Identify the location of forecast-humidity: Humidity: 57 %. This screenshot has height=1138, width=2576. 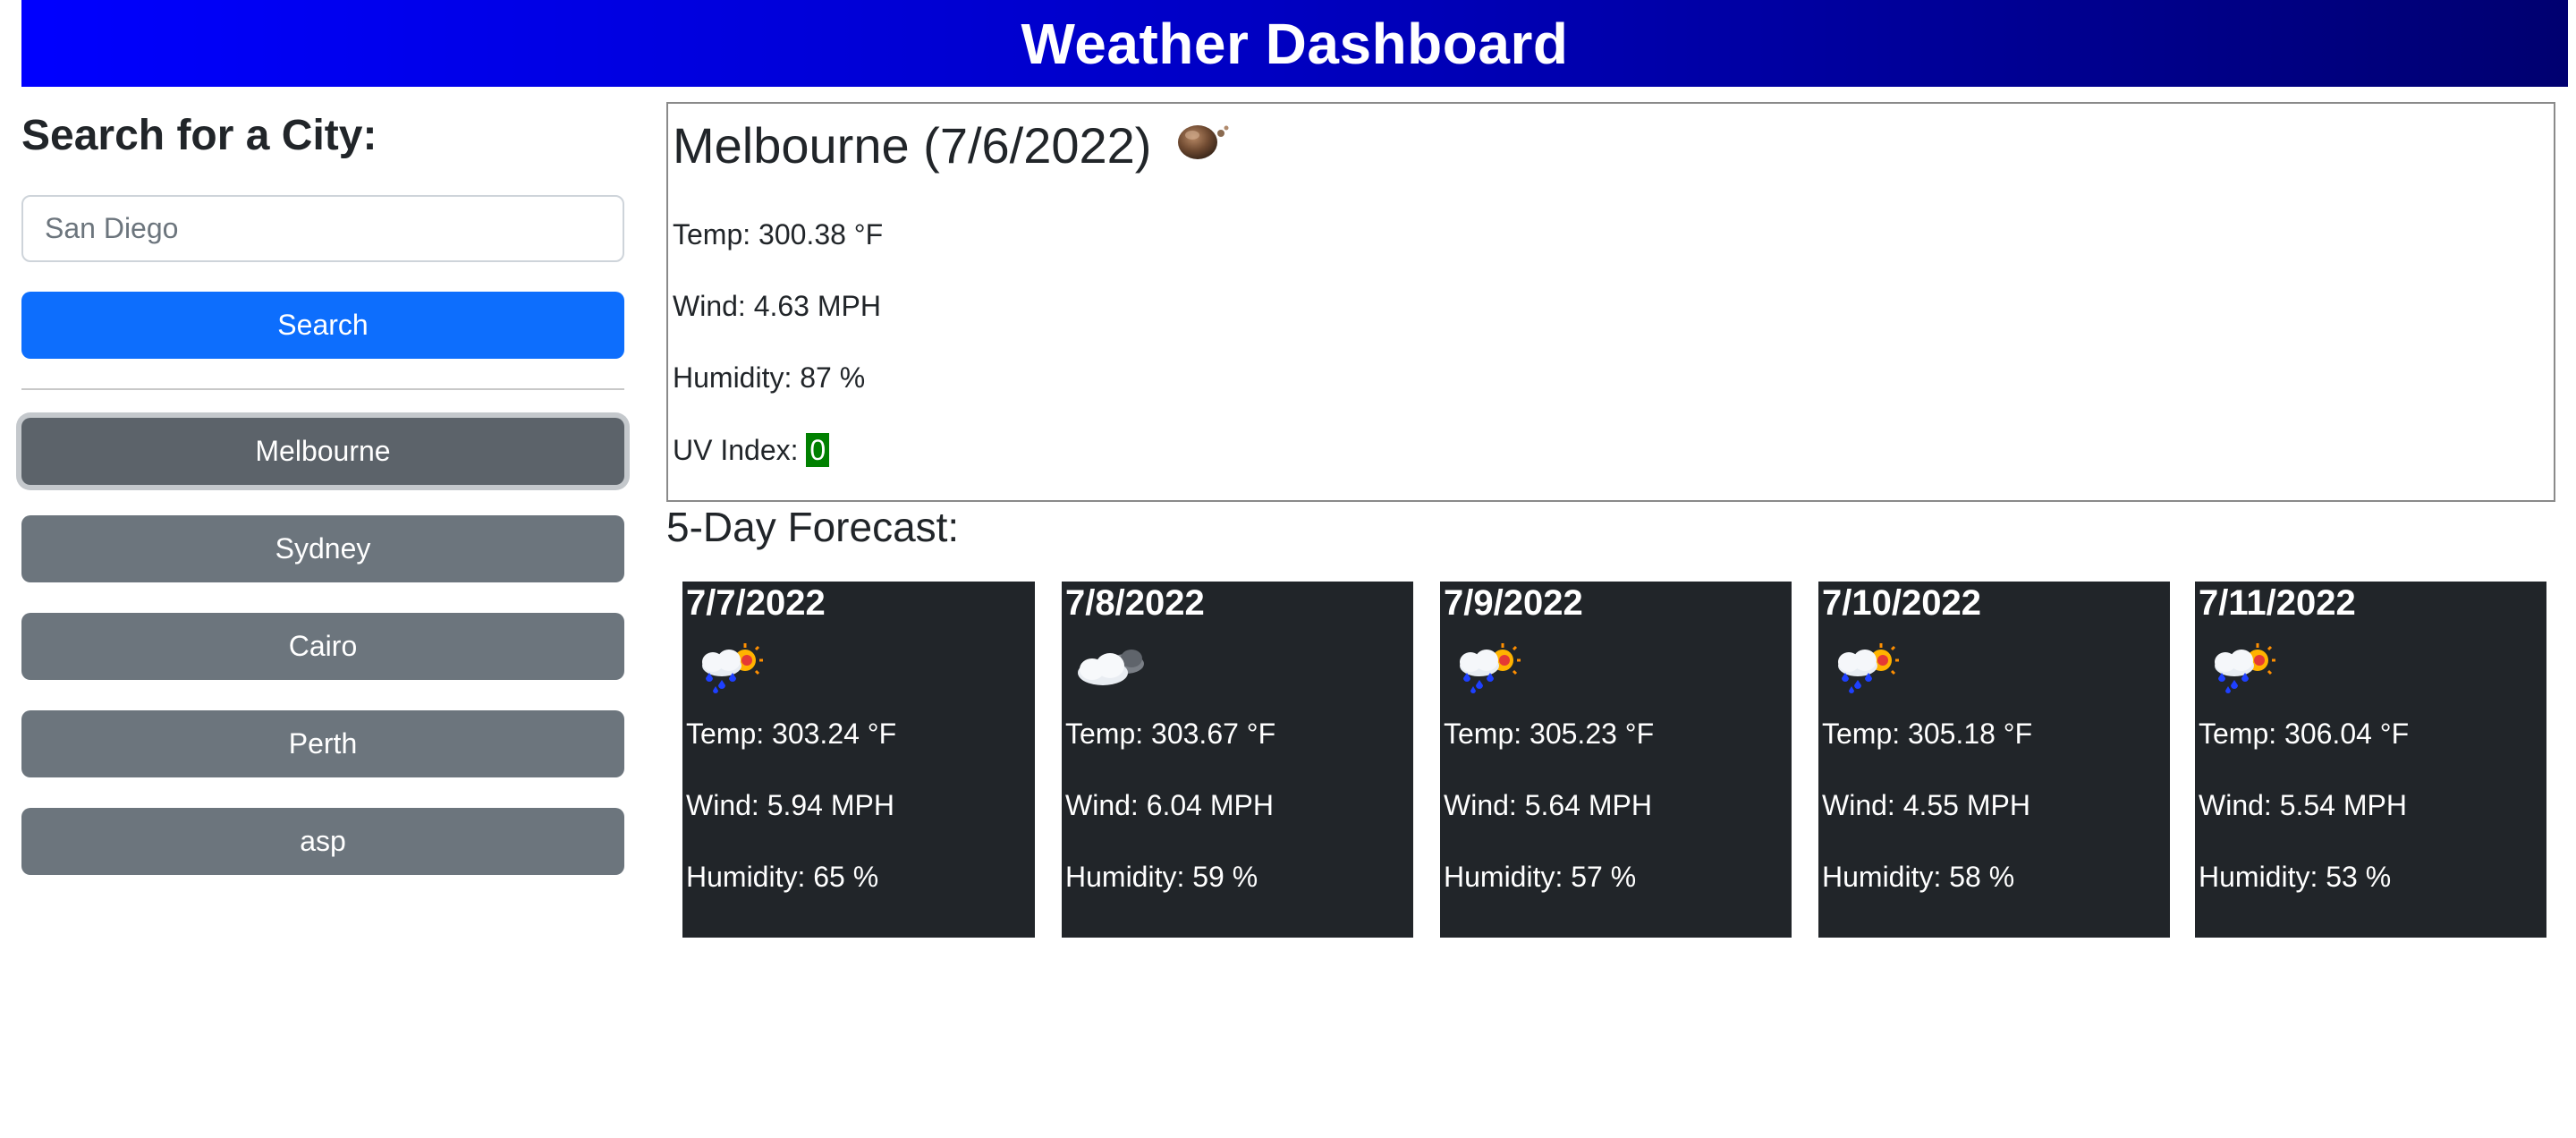
(1540, 877).